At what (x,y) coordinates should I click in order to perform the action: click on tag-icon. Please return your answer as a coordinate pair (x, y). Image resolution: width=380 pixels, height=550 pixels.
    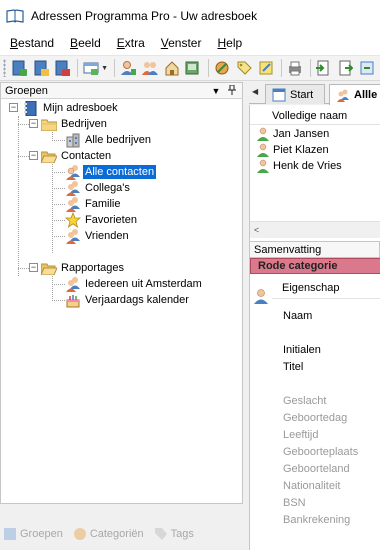
    Looking at the image, I should click on (244, 68).